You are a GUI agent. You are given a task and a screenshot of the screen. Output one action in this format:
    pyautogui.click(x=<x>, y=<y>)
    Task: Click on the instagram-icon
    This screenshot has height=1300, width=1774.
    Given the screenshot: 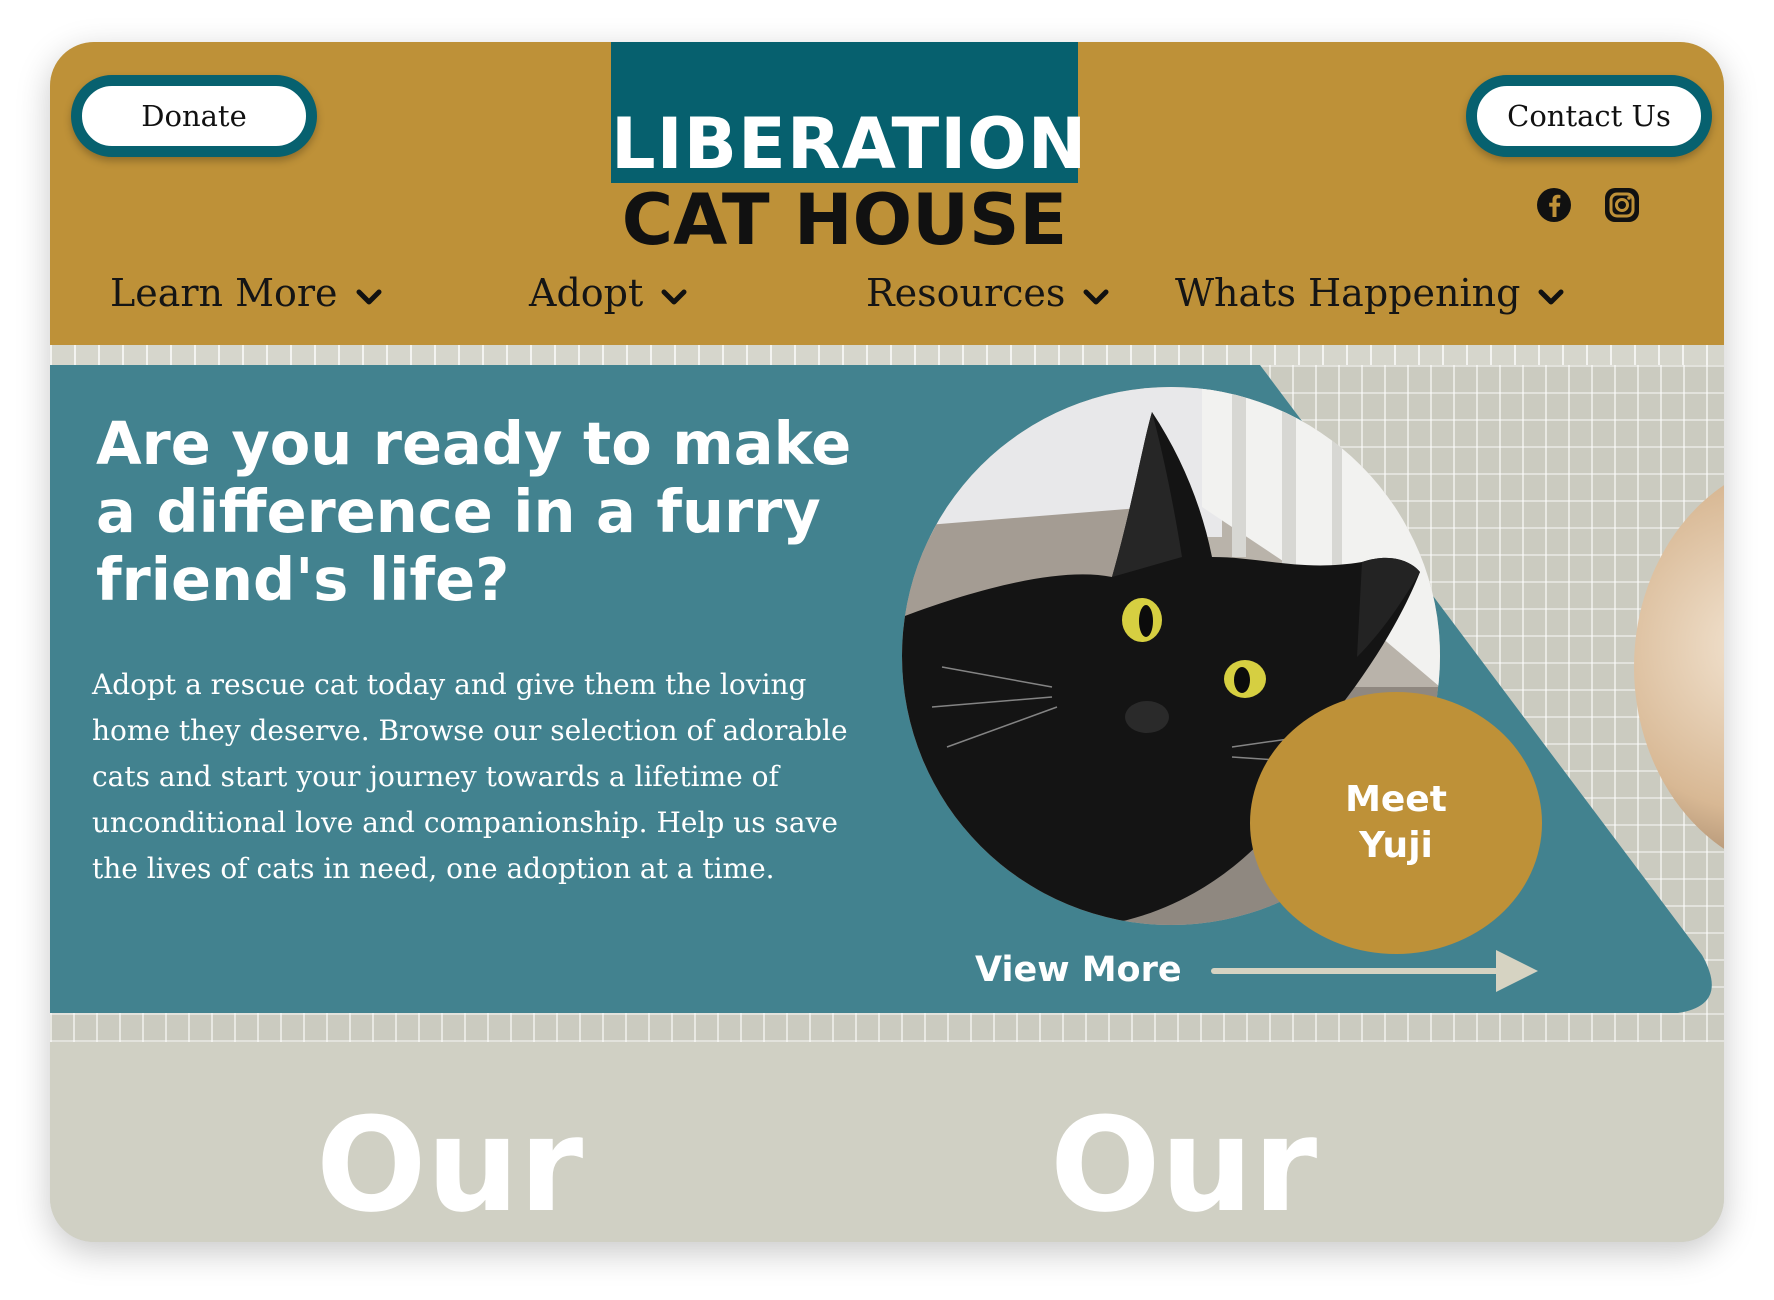 What is the action you would take?
    pyautogui.click(x=1622, y=205)
    